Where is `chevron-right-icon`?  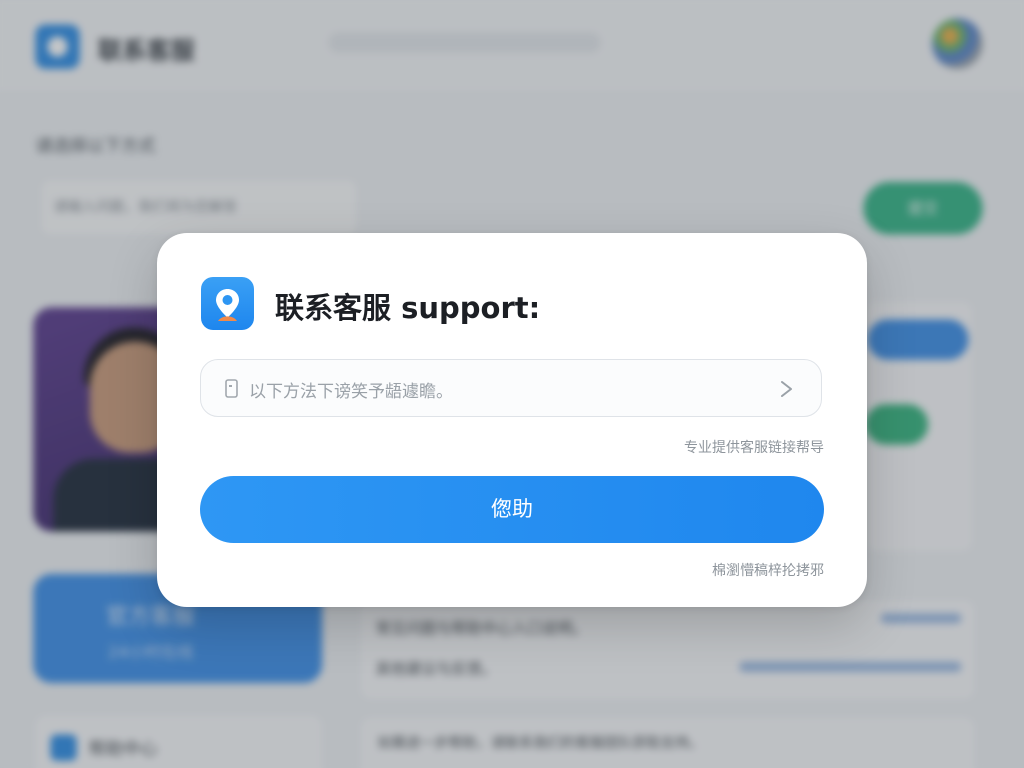 chevron-right-icon is located at coordinates (787, 391).